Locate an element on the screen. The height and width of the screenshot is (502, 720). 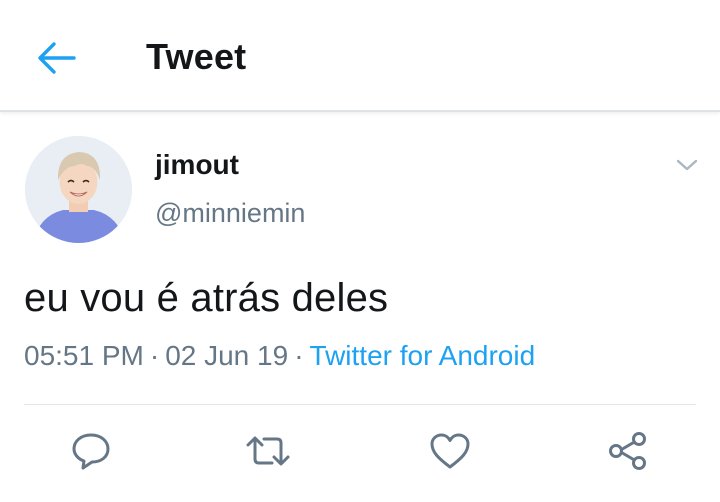
divider is located at coordinates (360, 404).